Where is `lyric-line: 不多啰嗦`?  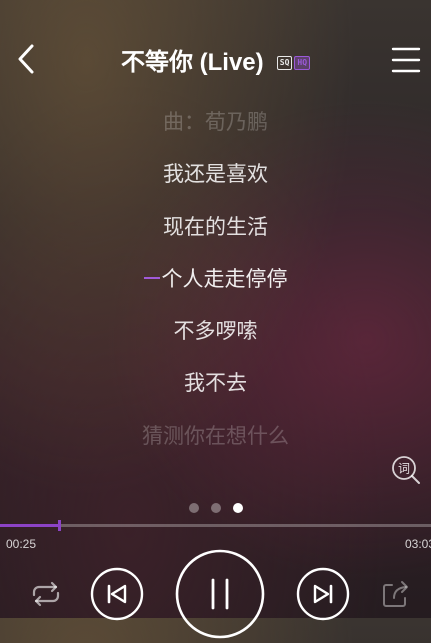 lyric-line: 不多啰嗦 is located at coordinates (215, 331).